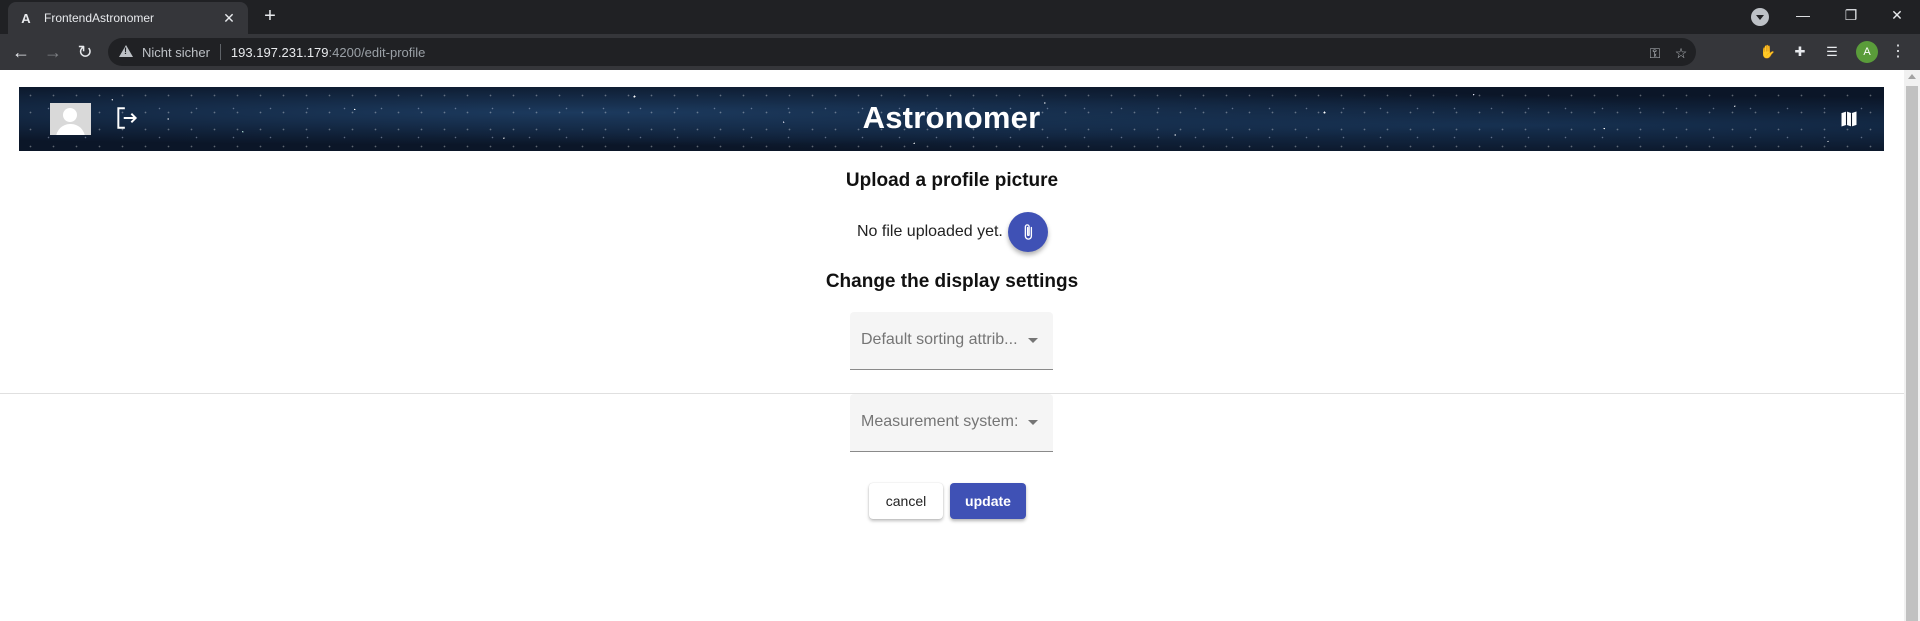  I want to click on hand-extension-icon: ✋, so click(1768, 52).